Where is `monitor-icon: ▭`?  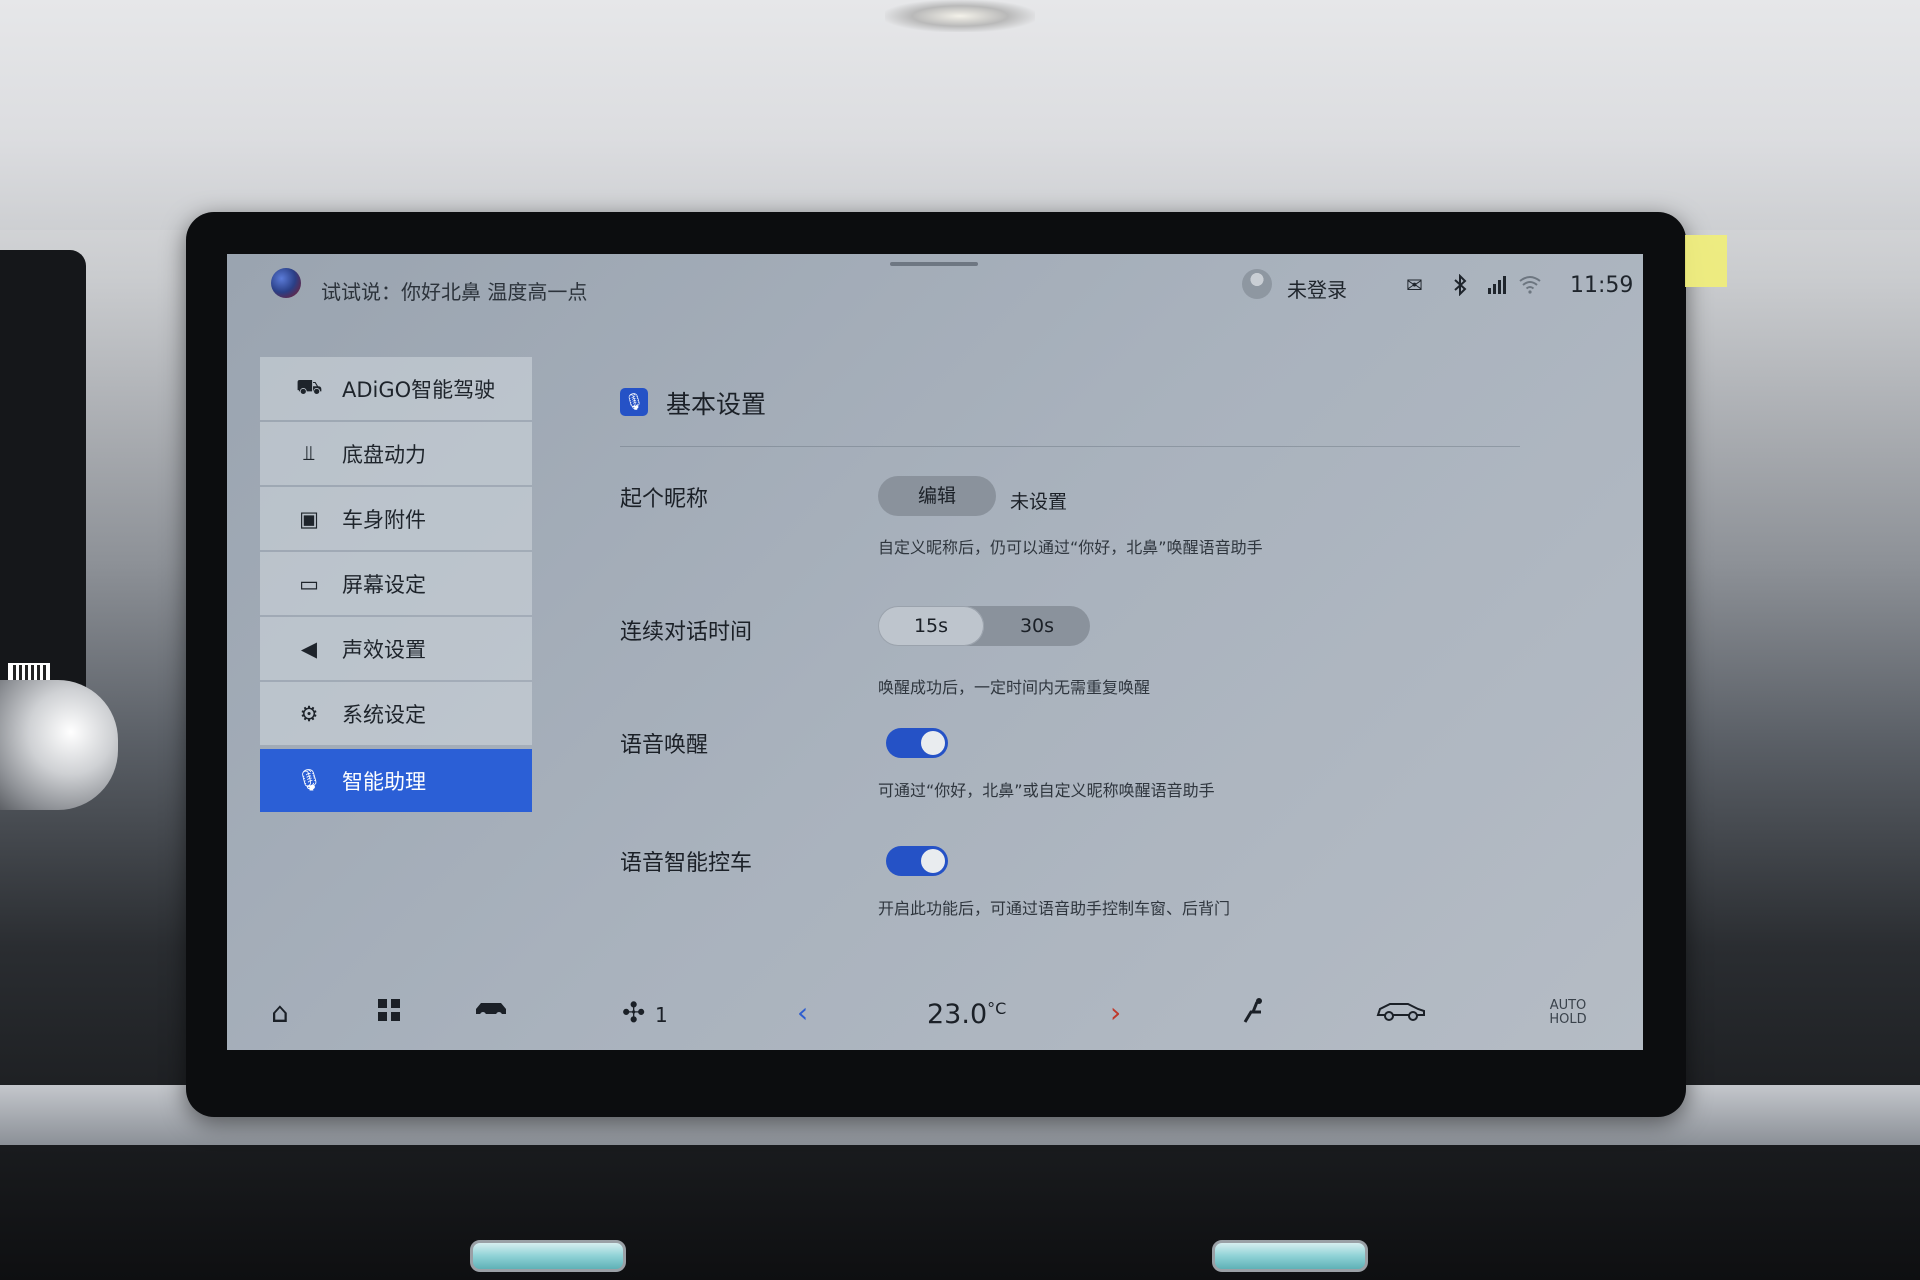
monitor-icon: ▭ is located at coordinates (309, 583).